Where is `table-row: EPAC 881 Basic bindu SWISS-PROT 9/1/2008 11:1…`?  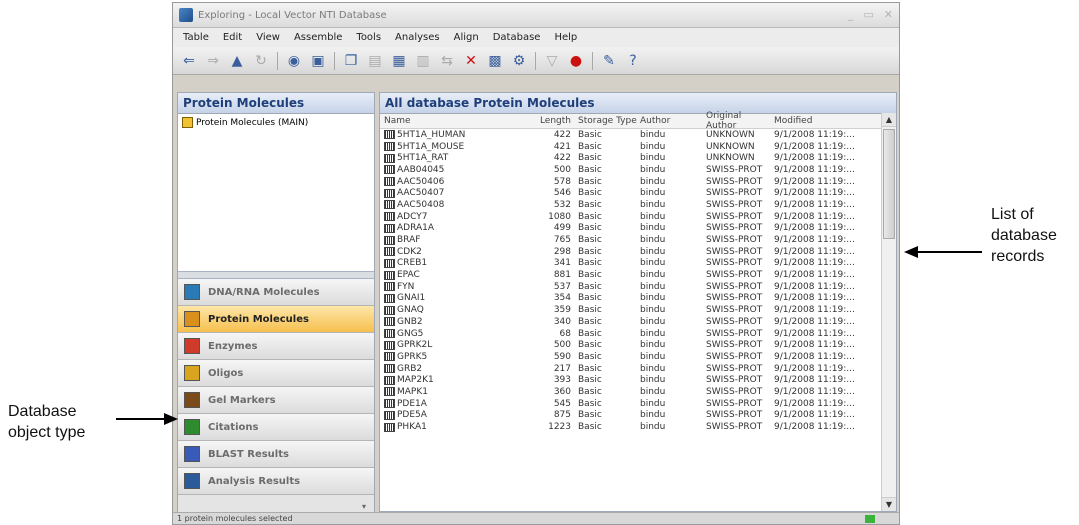 table-row: EPAC 881 Basic bindu SWISS-PROT 9/1/2008 11:1… is located at coordinates (638, 275).